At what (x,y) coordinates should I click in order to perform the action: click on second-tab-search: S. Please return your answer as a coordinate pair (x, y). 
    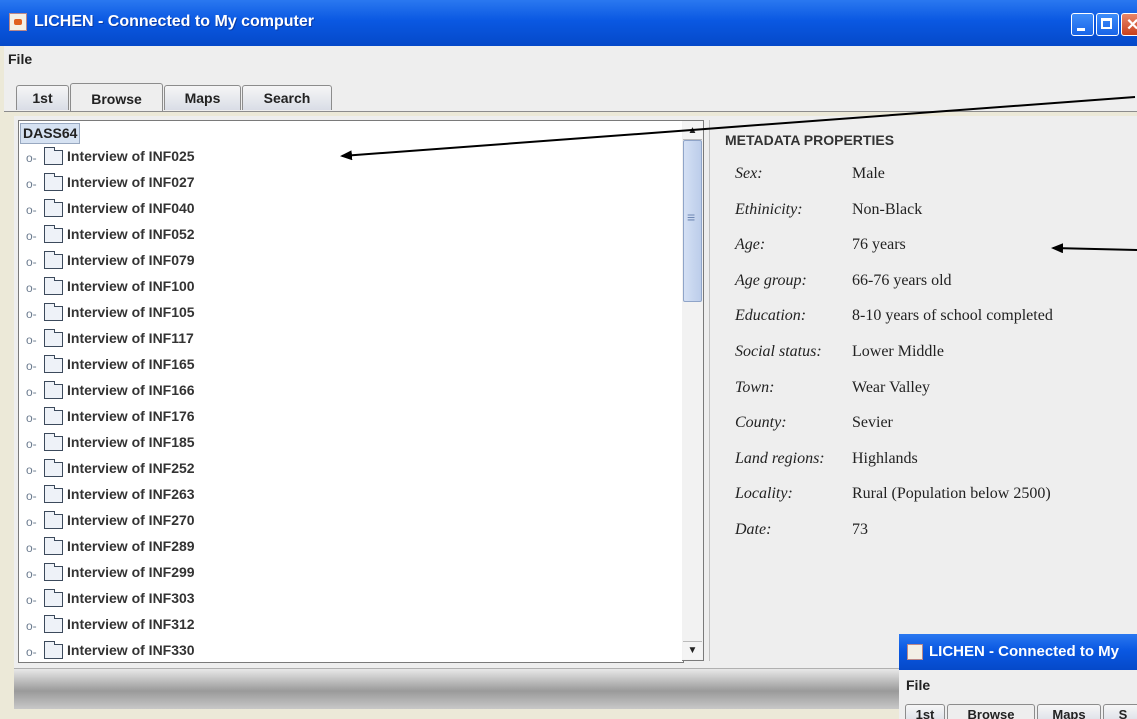
    Looking at the image, I should click on (1120, 711).